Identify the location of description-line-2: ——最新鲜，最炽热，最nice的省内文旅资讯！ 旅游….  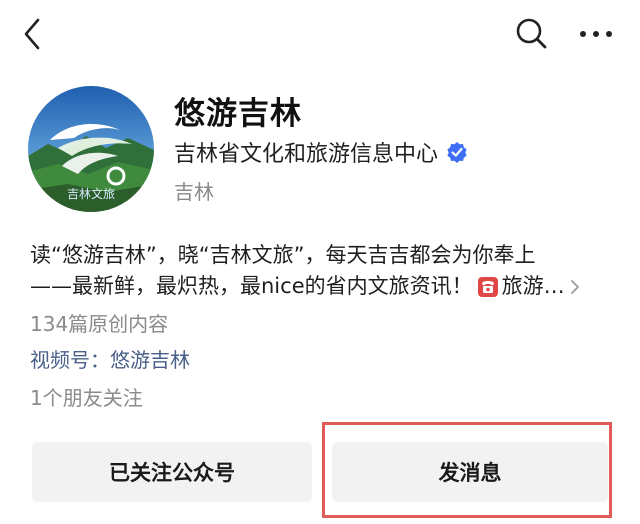
(325, 286).